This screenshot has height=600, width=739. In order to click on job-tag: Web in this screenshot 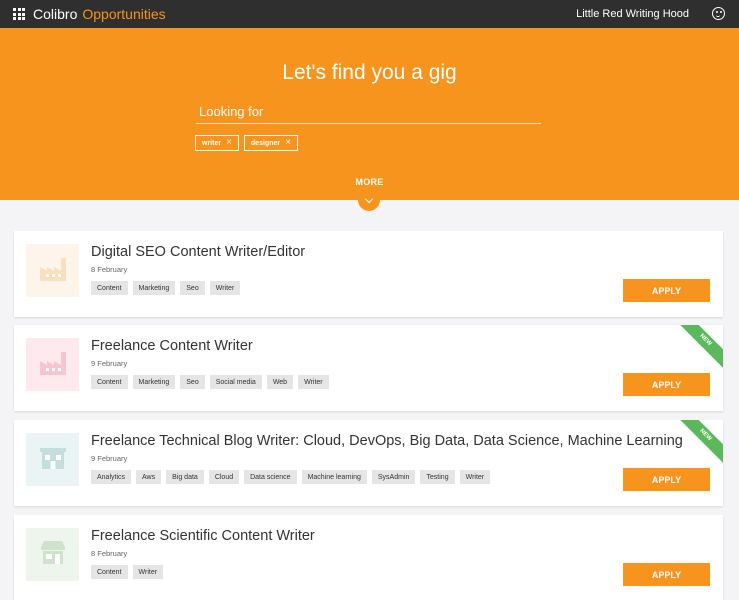, I will do `click(280, 382)`.